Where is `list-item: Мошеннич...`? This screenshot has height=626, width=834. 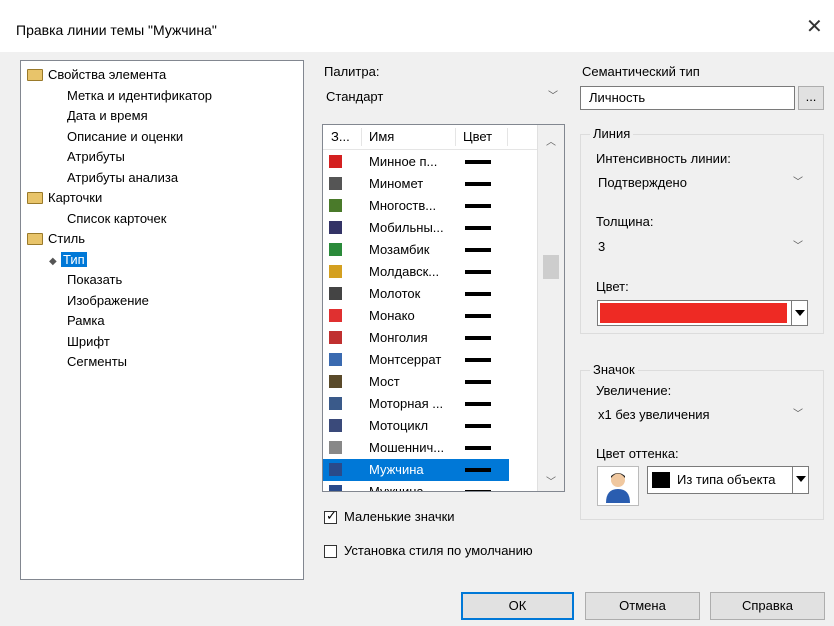 list-item: Мошеннич... is located at coordinates (416, 448).